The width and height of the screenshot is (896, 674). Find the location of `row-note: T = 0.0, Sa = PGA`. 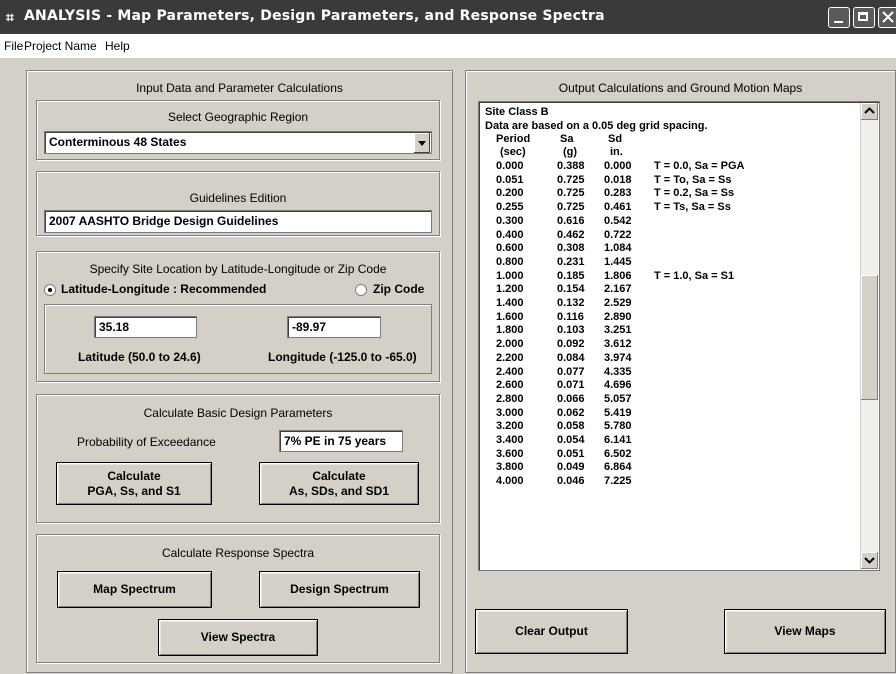

row-note: T = 0.0, Sa = PGA is located at coordinates (699, 166).